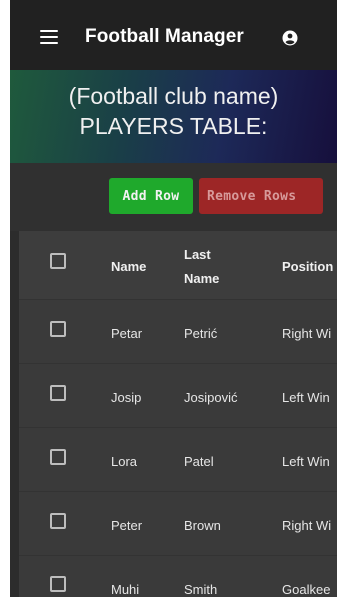 The height and width of the screenshot is (597, 337). I want to click on cell-name: Muhi, so click(125, 589).